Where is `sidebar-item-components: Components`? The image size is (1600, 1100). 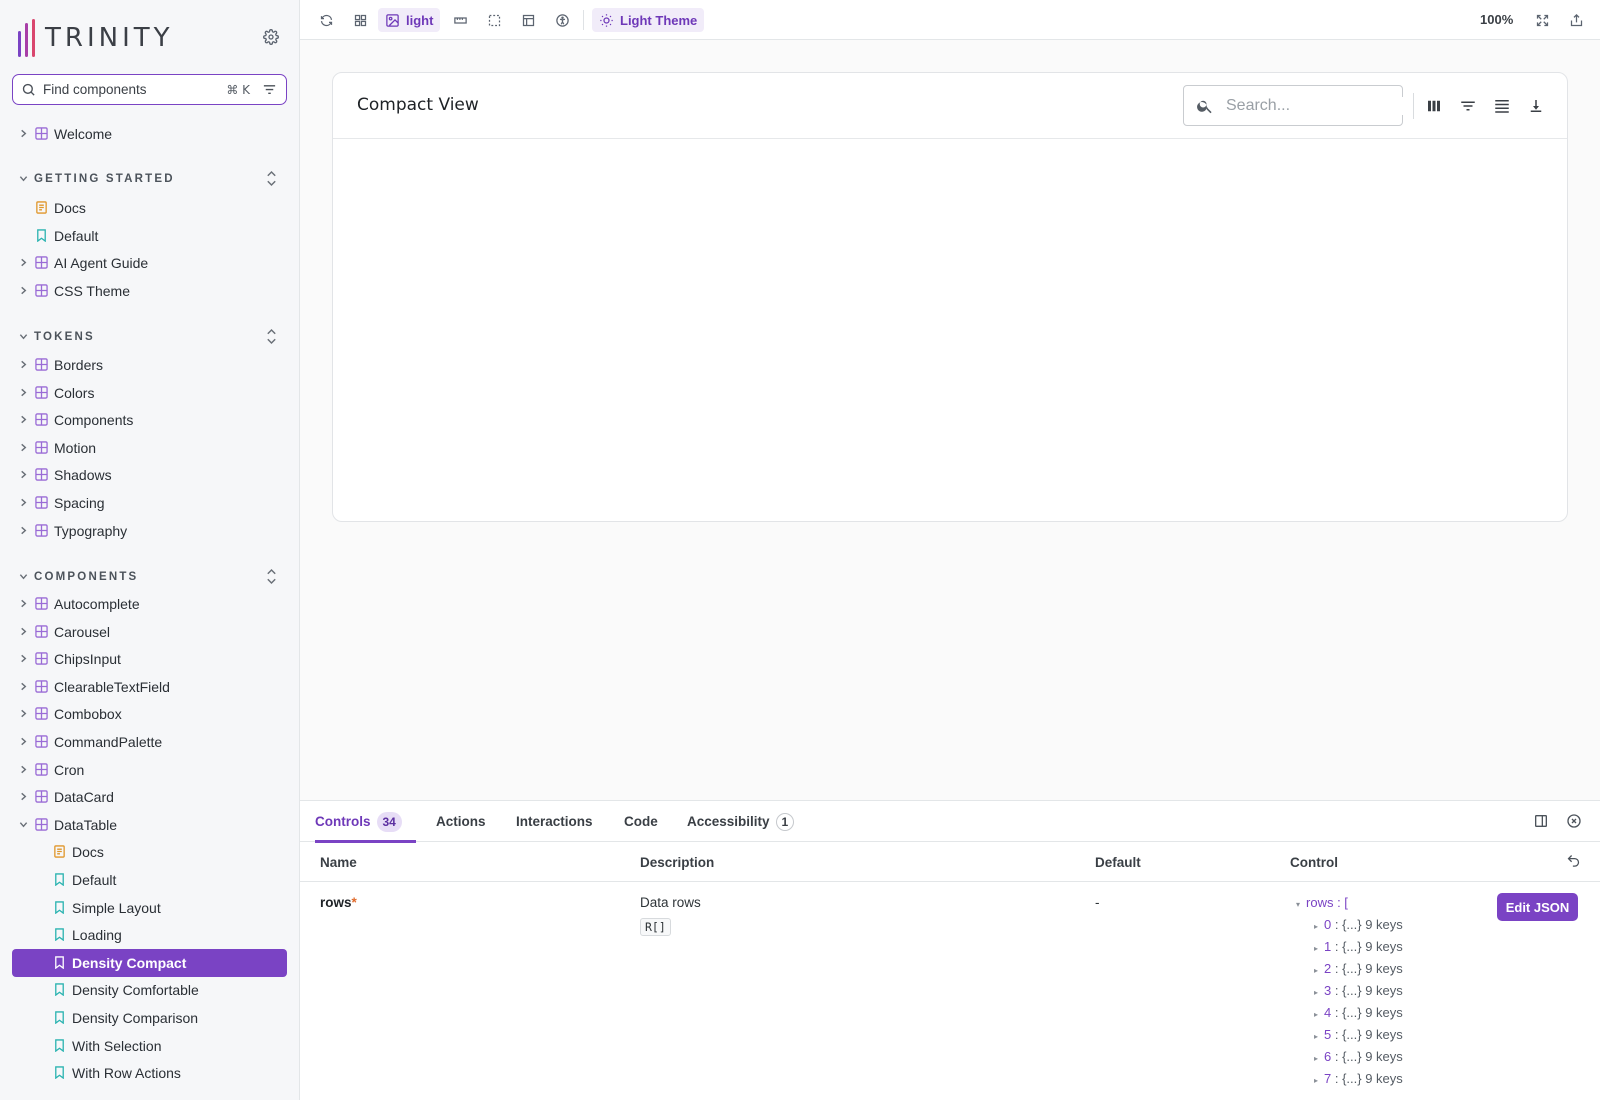 sidebar-item-components: Components is located at coordinates (149, 420).